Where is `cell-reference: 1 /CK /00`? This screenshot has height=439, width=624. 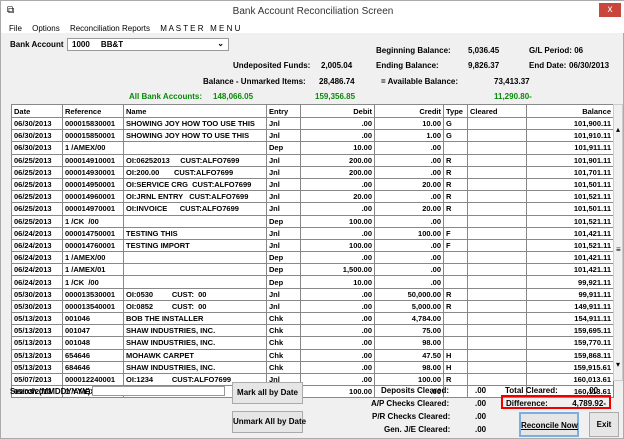 cell-reference: 1 /CK /00 is located at coordinates (93, 221).